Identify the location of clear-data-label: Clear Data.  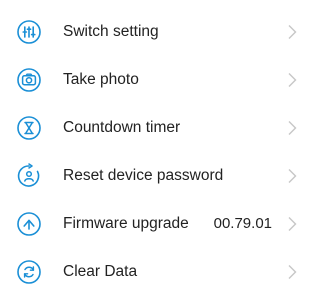
(100, 271).